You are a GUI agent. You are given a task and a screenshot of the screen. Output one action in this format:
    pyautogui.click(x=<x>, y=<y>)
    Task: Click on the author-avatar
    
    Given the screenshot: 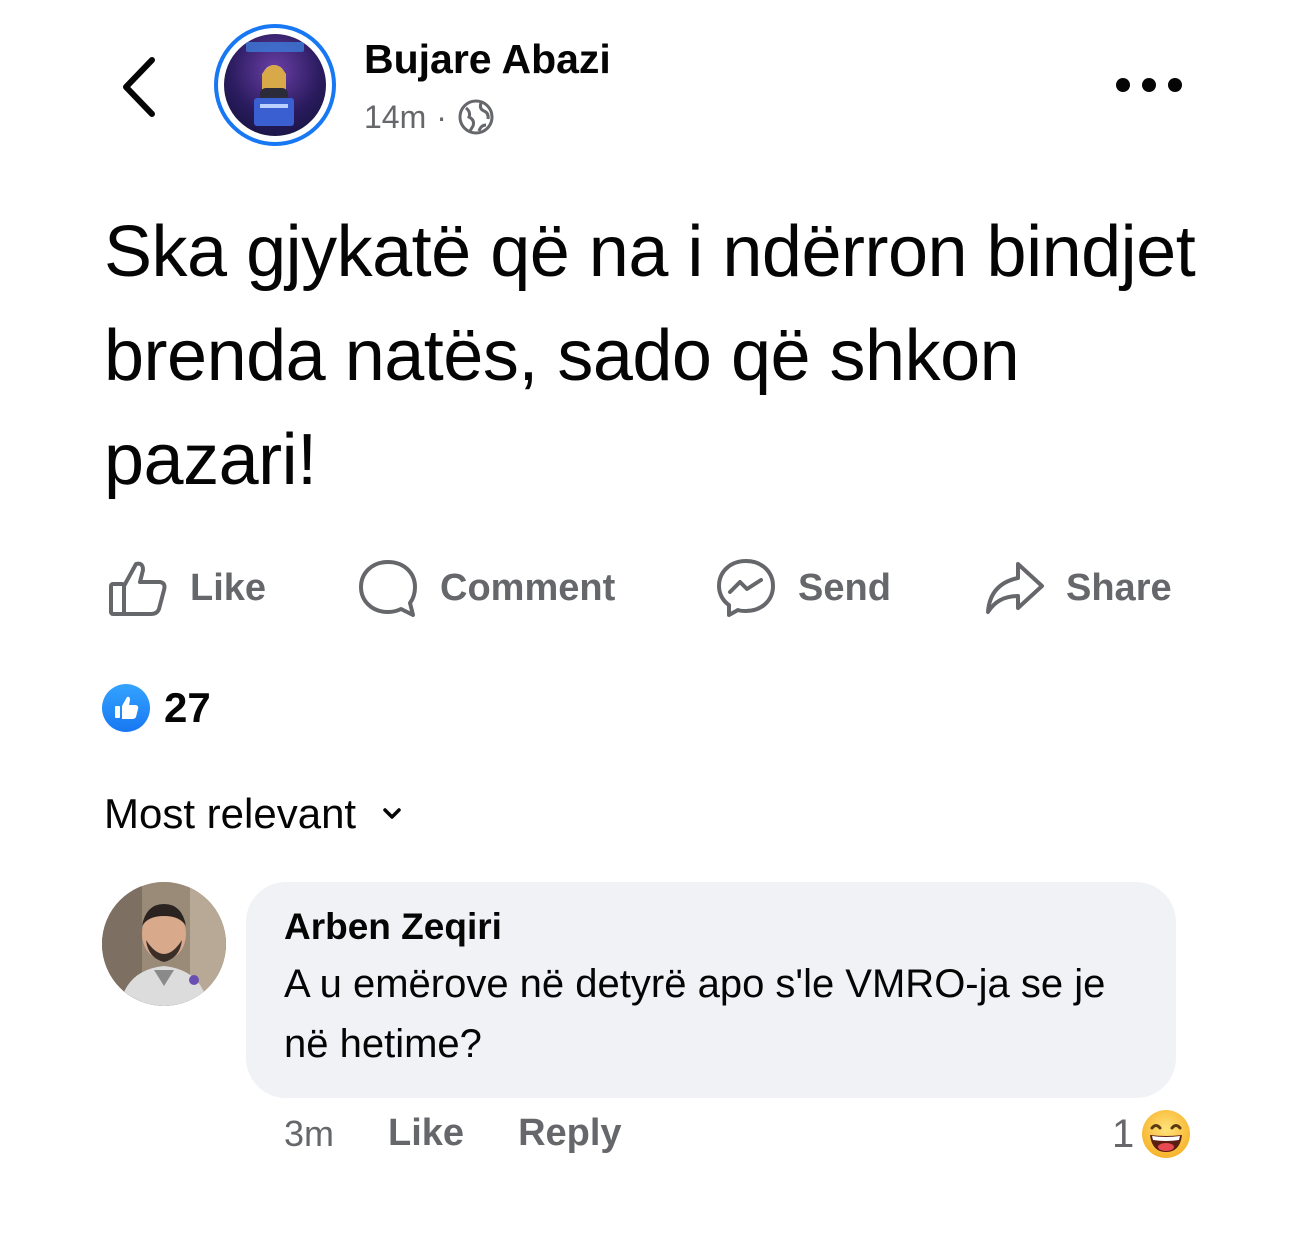 What is the action you would take?
    pyautogui.click(x=275, y=85)
    